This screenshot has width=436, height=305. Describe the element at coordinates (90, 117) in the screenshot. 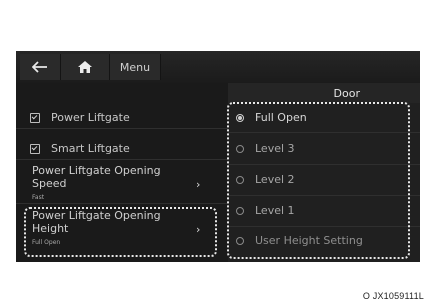

I see `power-liftgate-label: Power Liftgate` at that location.